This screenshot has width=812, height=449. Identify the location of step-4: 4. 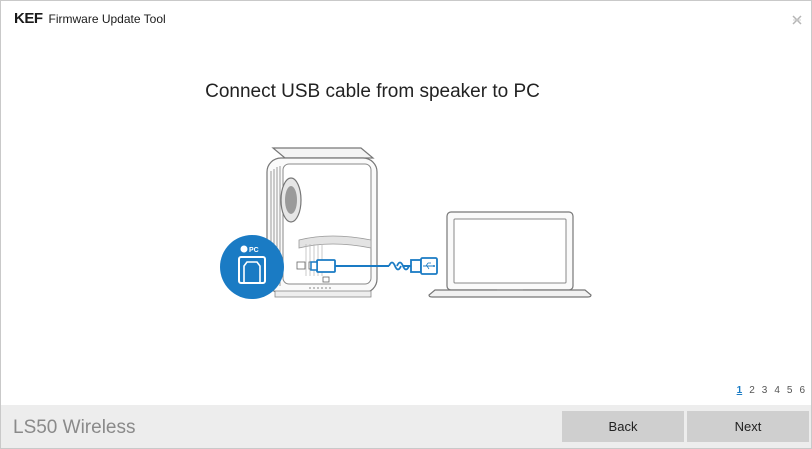
(777, 390).